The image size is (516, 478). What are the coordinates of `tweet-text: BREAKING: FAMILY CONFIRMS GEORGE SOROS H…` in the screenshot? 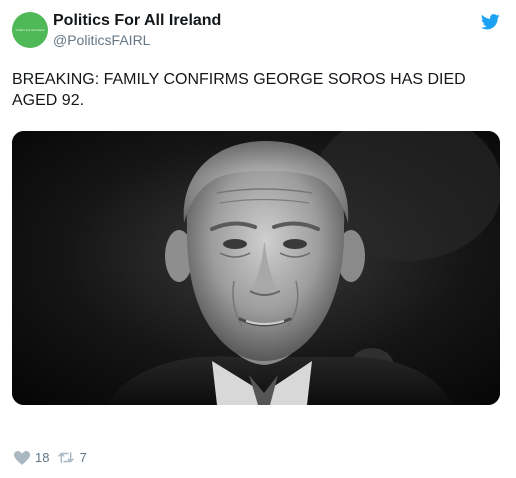 It's located at (239, 90).